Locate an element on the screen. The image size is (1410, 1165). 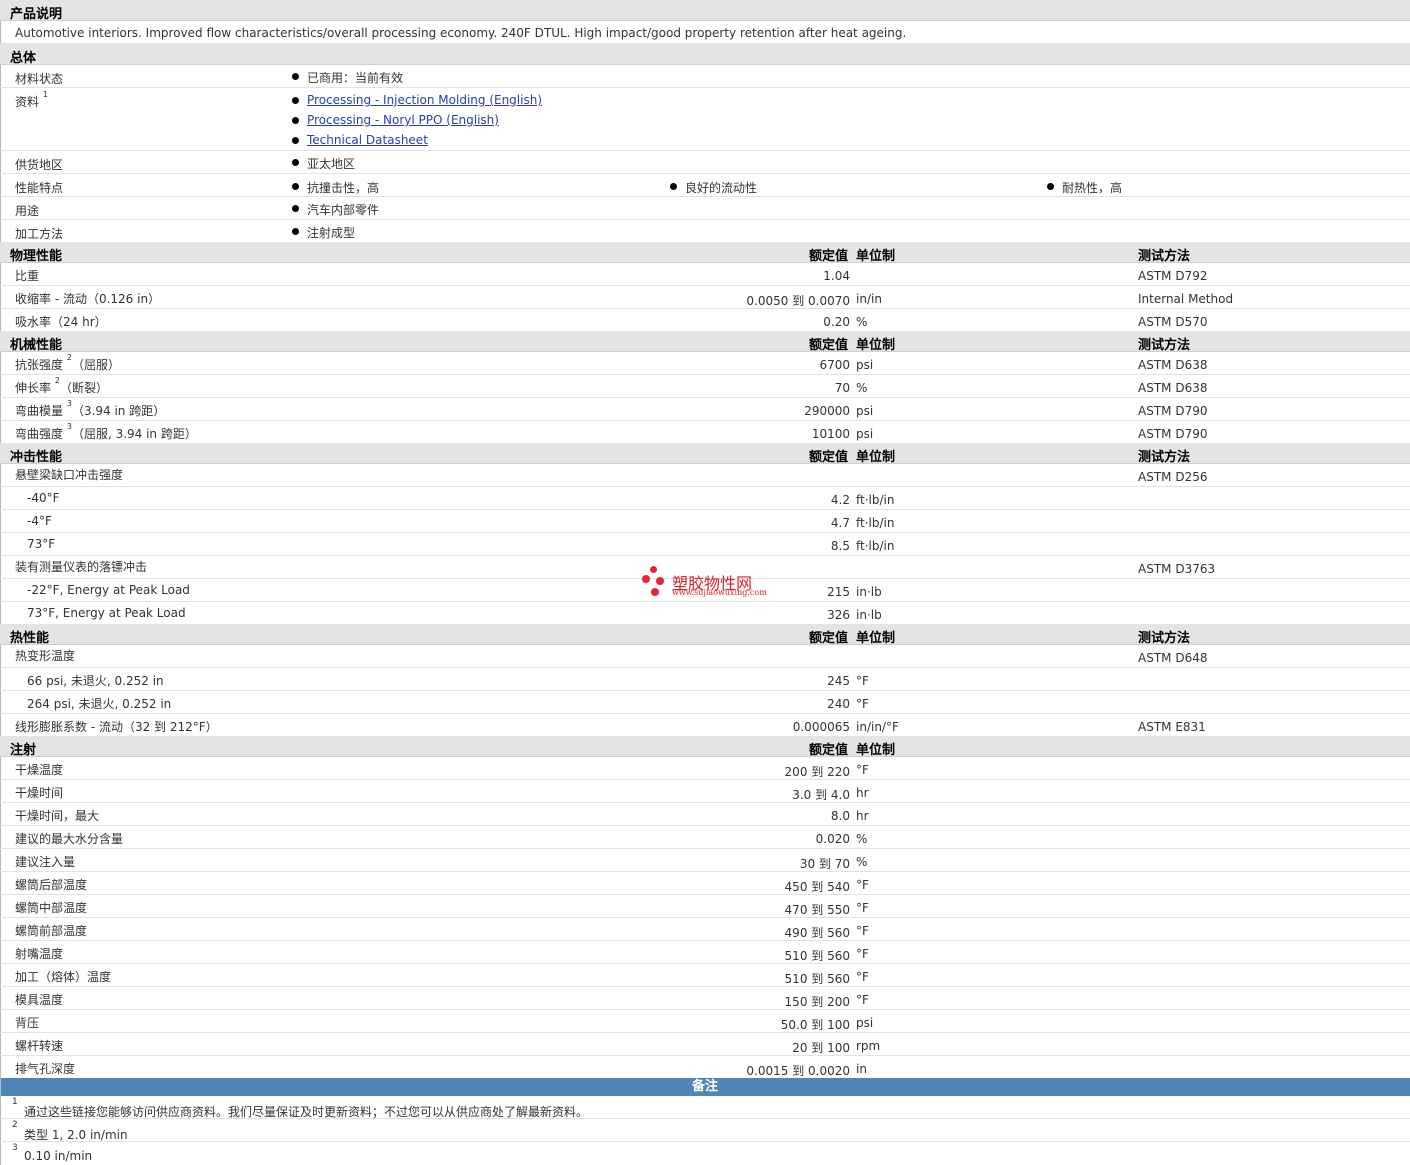
table-row: 73°F, Energy at Peak Load 326 in·lb is located at coordinates (705, 613).